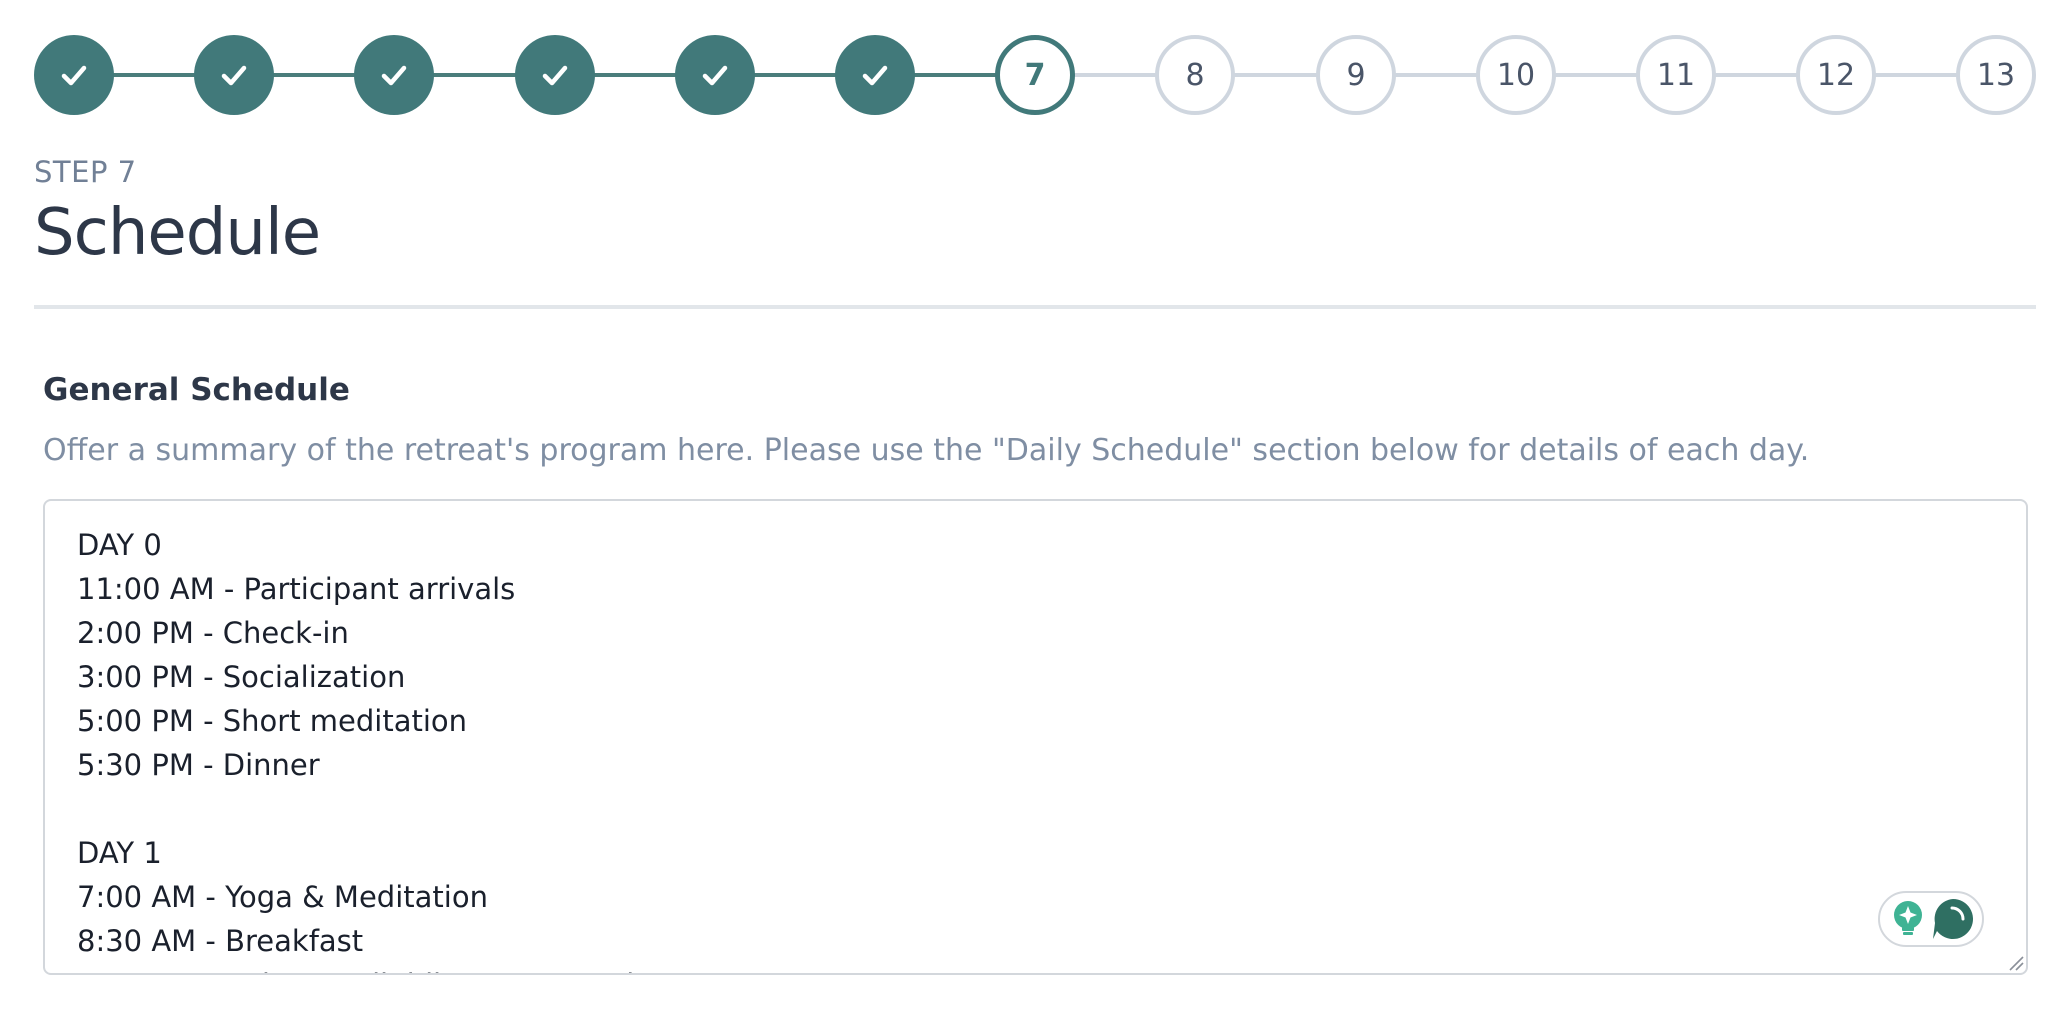 The width and height of the screenshot is (2062, 1012). I want to click on step-7: 7, so click(1035, 75).